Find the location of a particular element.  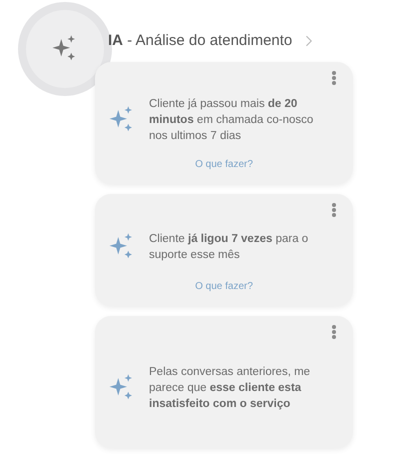

insight-text: Pelas conversas anteriores, me parece que esse cliente esta insatisfeito com o serviço is located at coordinates (230, 388).